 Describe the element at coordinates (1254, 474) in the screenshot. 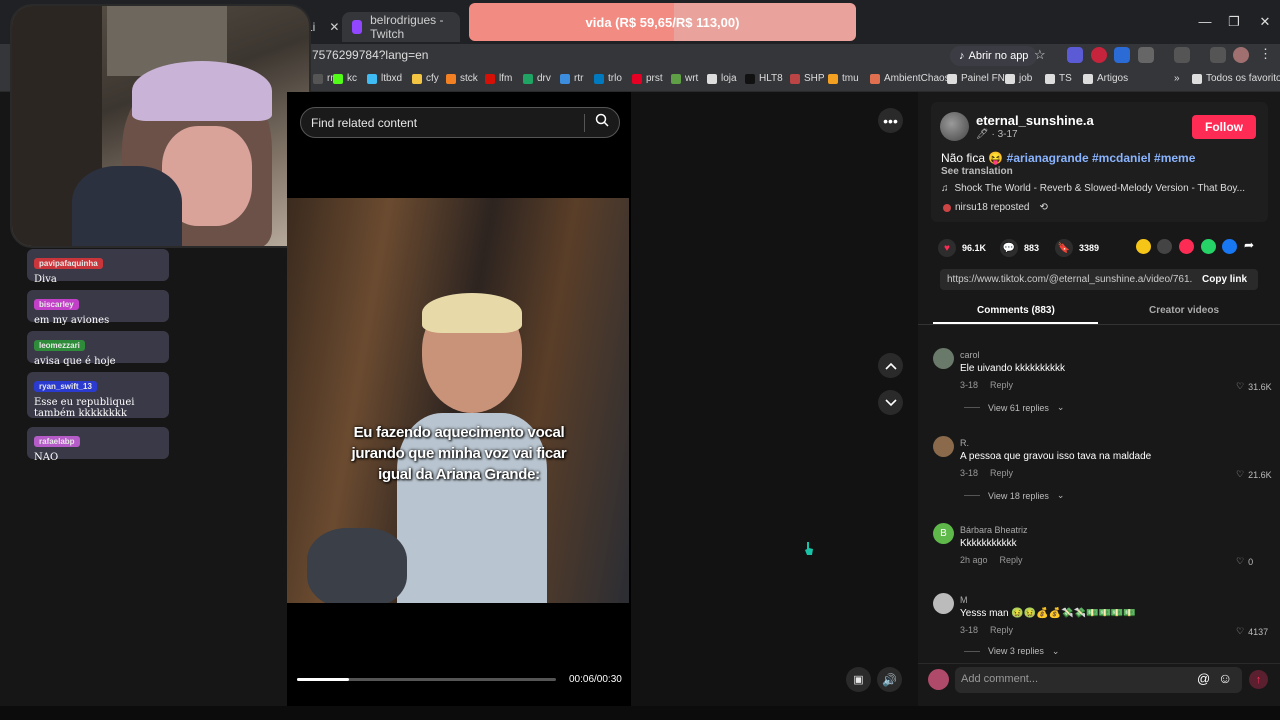

I see `comment-like-button: ♡ 21.6K` at that location.